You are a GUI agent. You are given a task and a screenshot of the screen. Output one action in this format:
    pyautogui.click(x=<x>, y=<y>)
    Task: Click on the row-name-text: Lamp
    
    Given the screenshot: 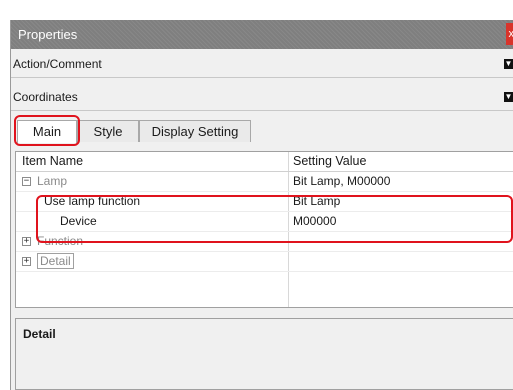 What is the action you would take?
    pyautogui.click(x=52, y=181)
    